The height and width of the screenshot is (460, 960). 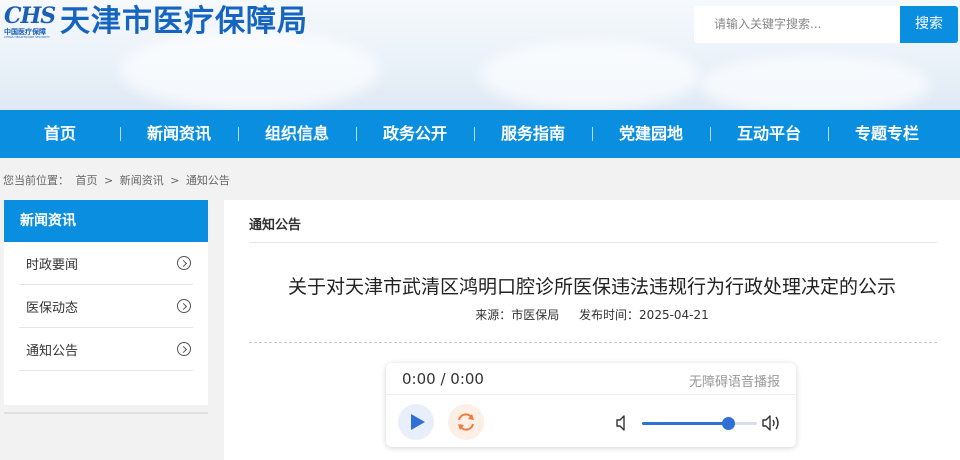 I want to click on article-meta: 来源：市医保局 发布时间：2025-04-21, so click(x=592, y=314).